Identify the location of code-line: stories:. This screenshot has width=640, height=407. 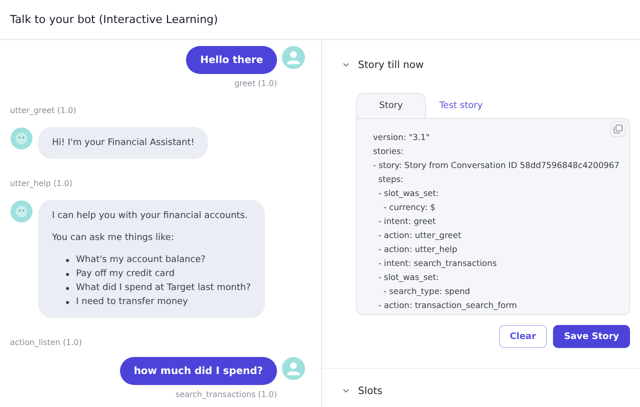
(389, 151).